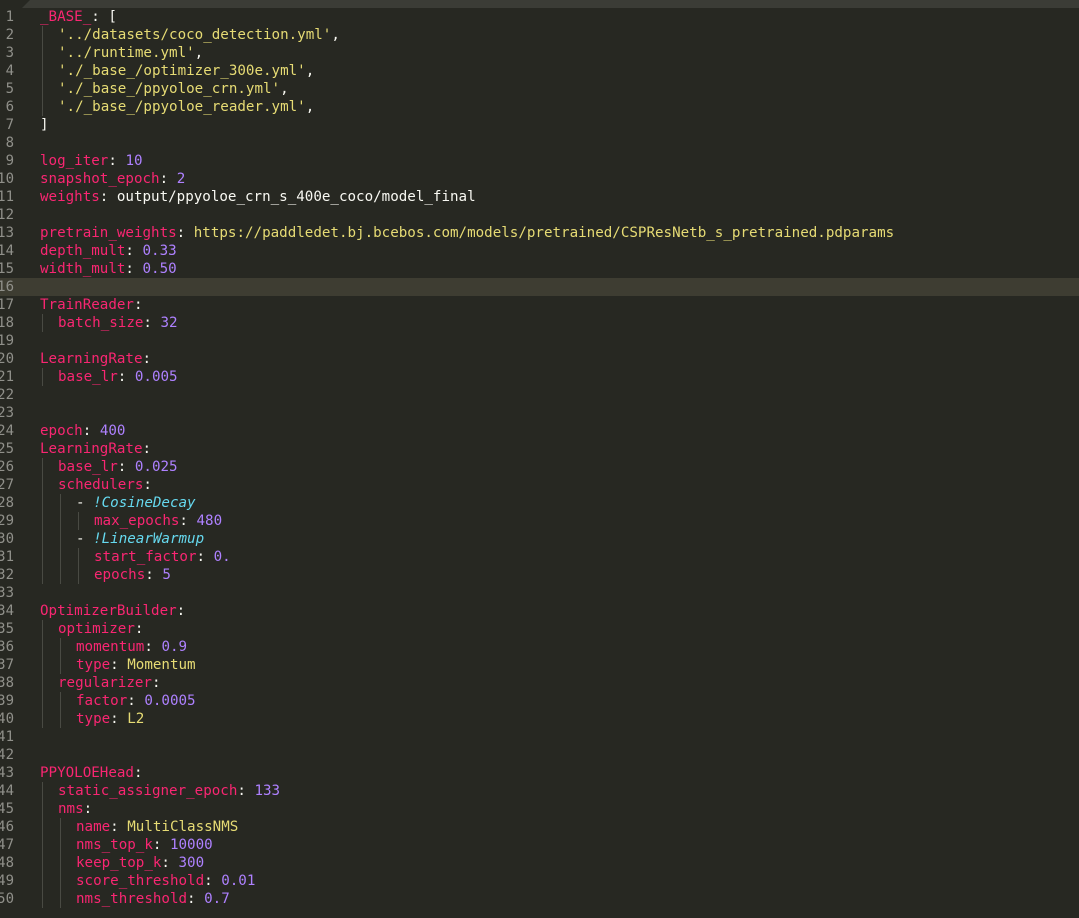 This screenshot has height=918, width=1079. Describe the element at coordinates (108, 251) in the screenshot. I see `line-content: depth_mult: 0.33` at that location.